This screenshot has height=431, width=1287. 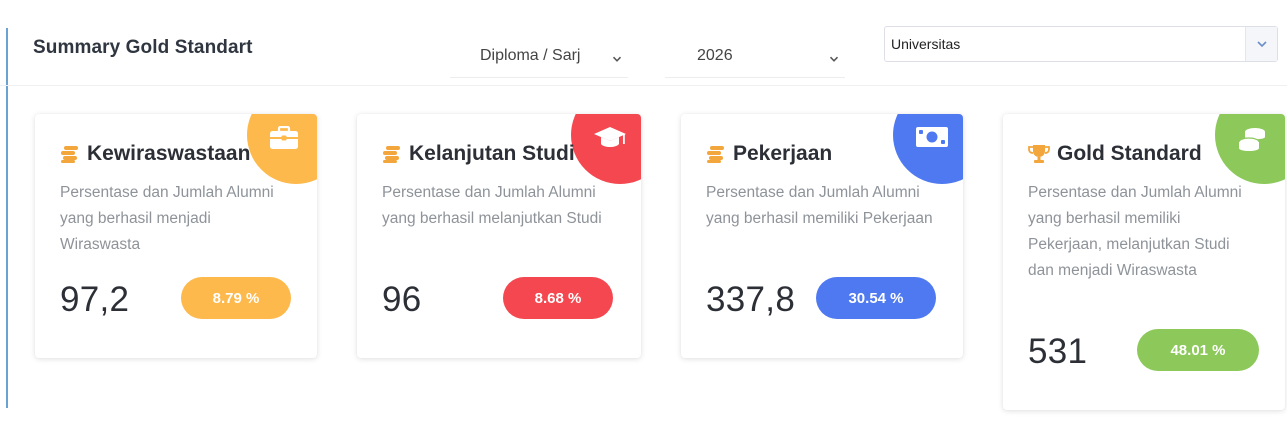 I want to click on year-select-value: 2026, so click(x=715, y=55).